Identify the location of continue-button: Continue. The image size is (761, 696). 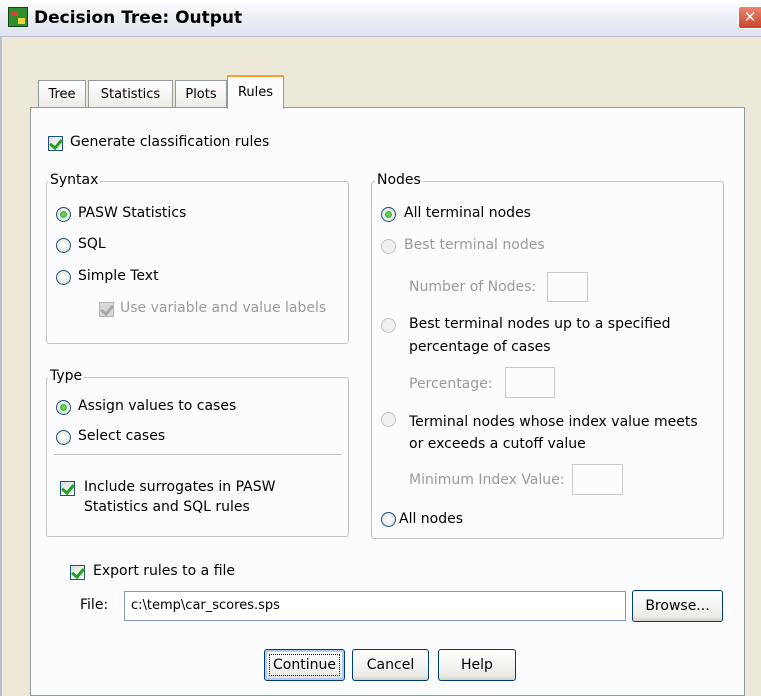
(304, 665).